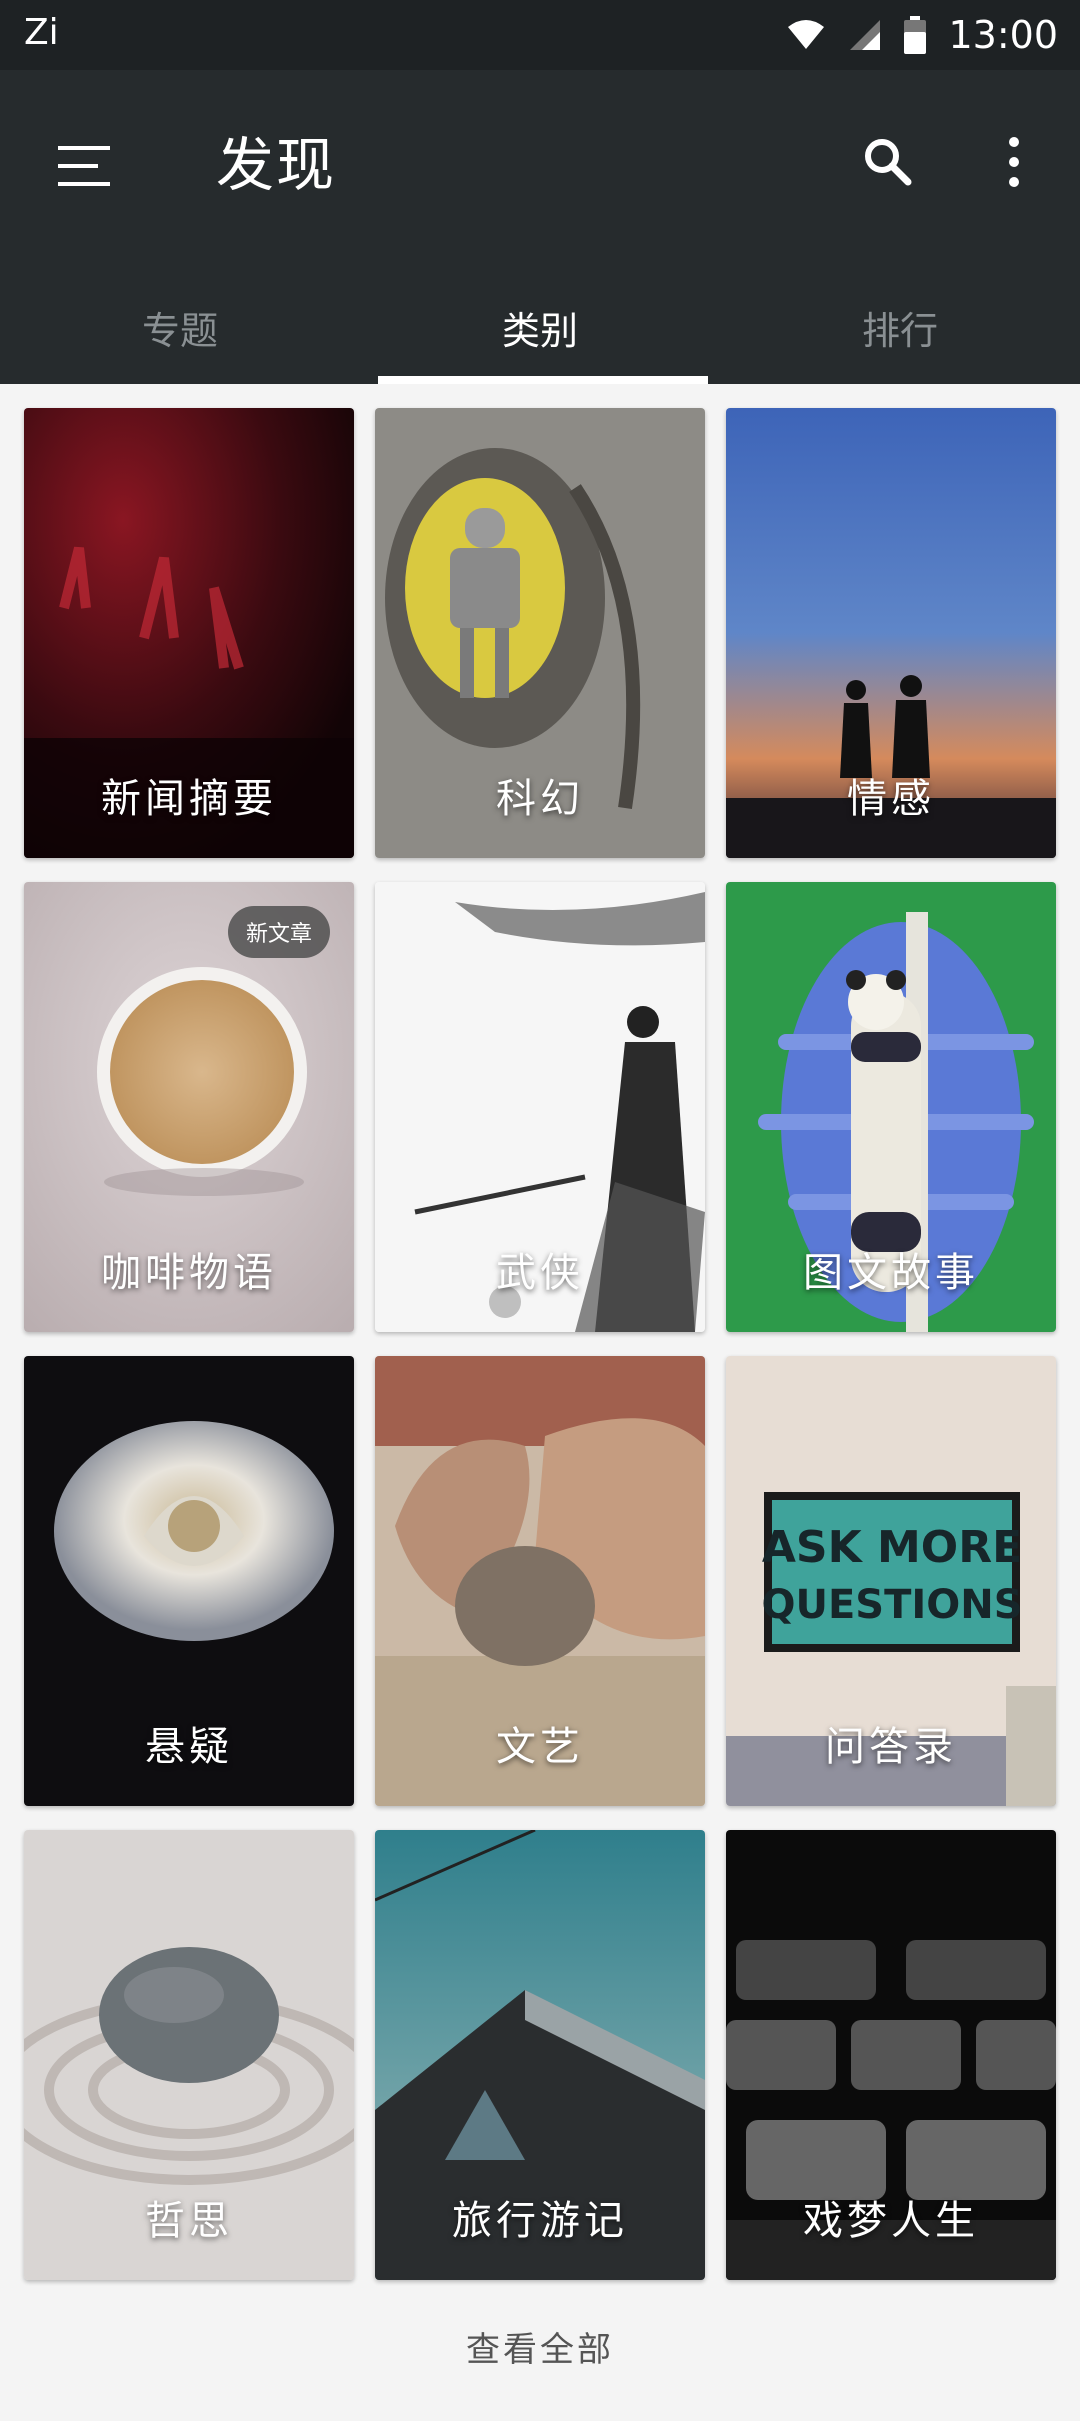  Describe the element at coordinates (189, 2221) in the screenshot. I see `category-label: 哲思` at that location.